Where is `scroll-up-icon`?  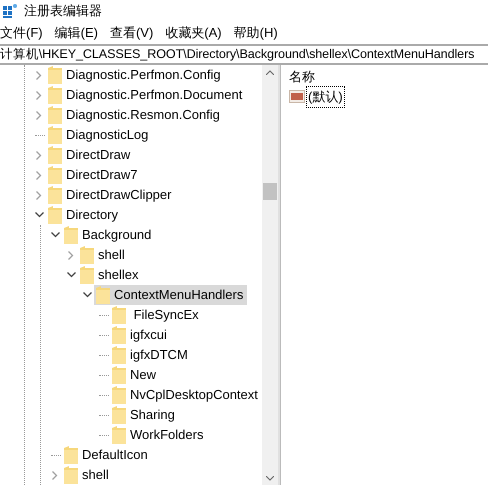 scroll-up-icon is located at coordinates (270, 72).